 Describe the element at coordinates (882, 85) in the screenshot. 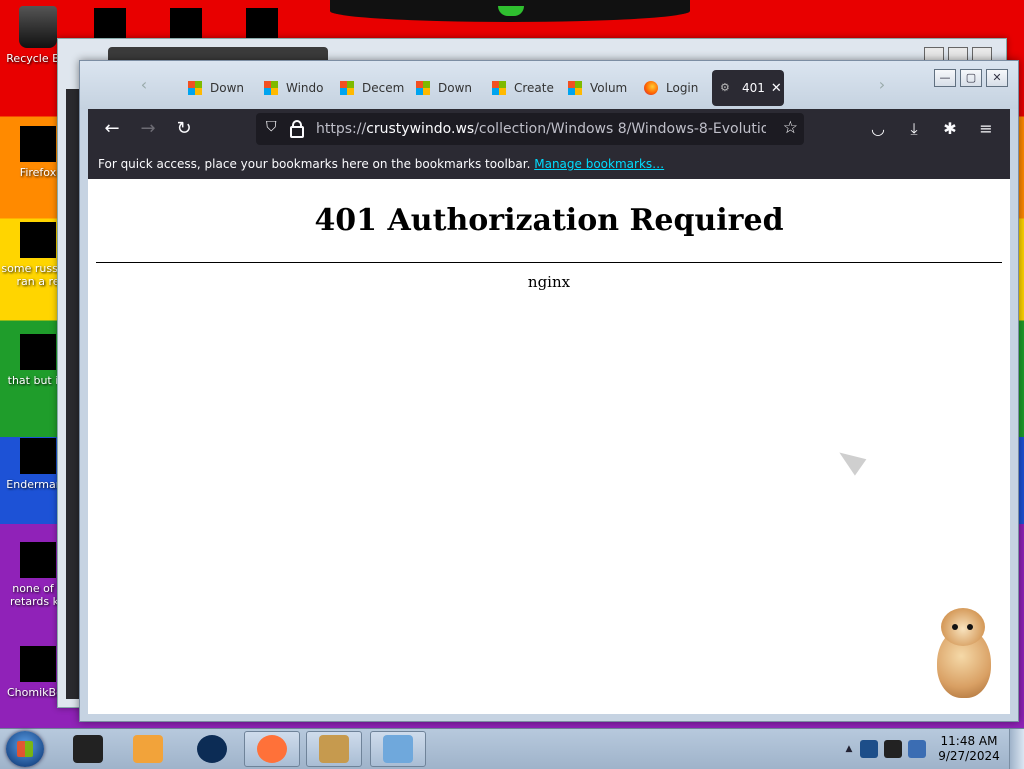

I see `tab-scroll-right-icon: ›` at that location.